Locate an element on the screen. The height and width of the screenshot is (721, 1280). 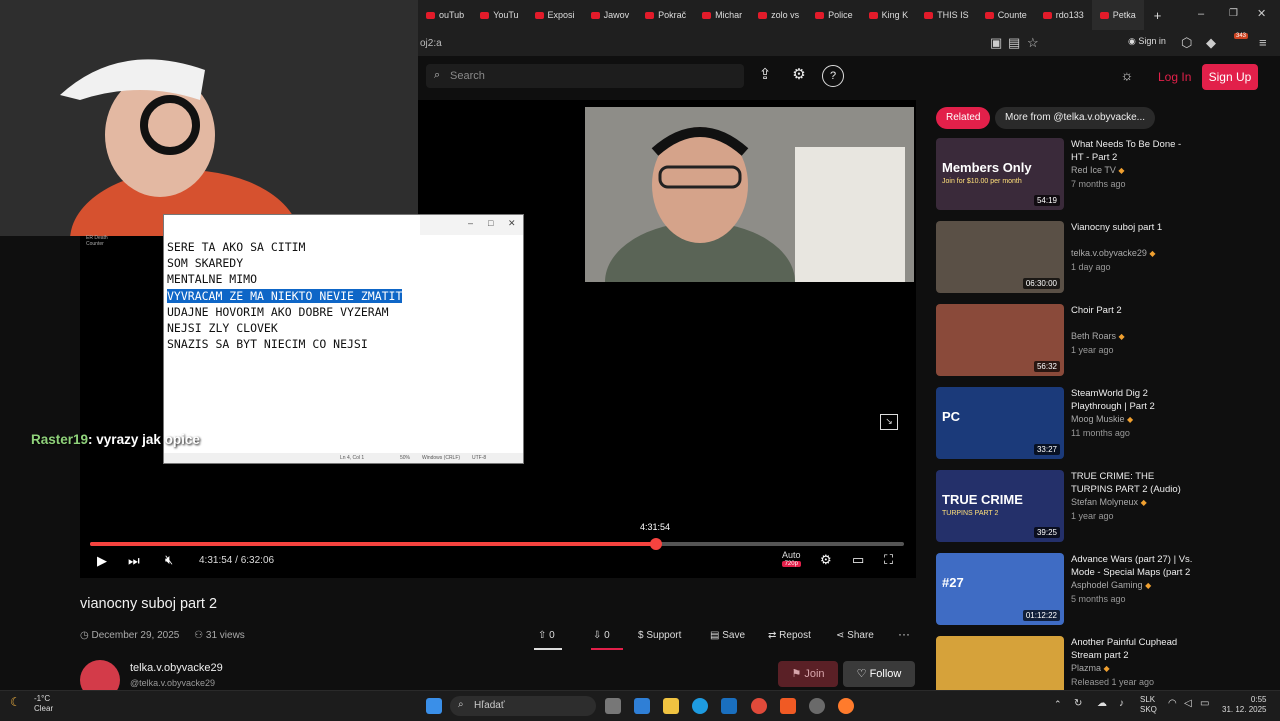
browser-tab: THIS IS is located at coordinates (946, 15).